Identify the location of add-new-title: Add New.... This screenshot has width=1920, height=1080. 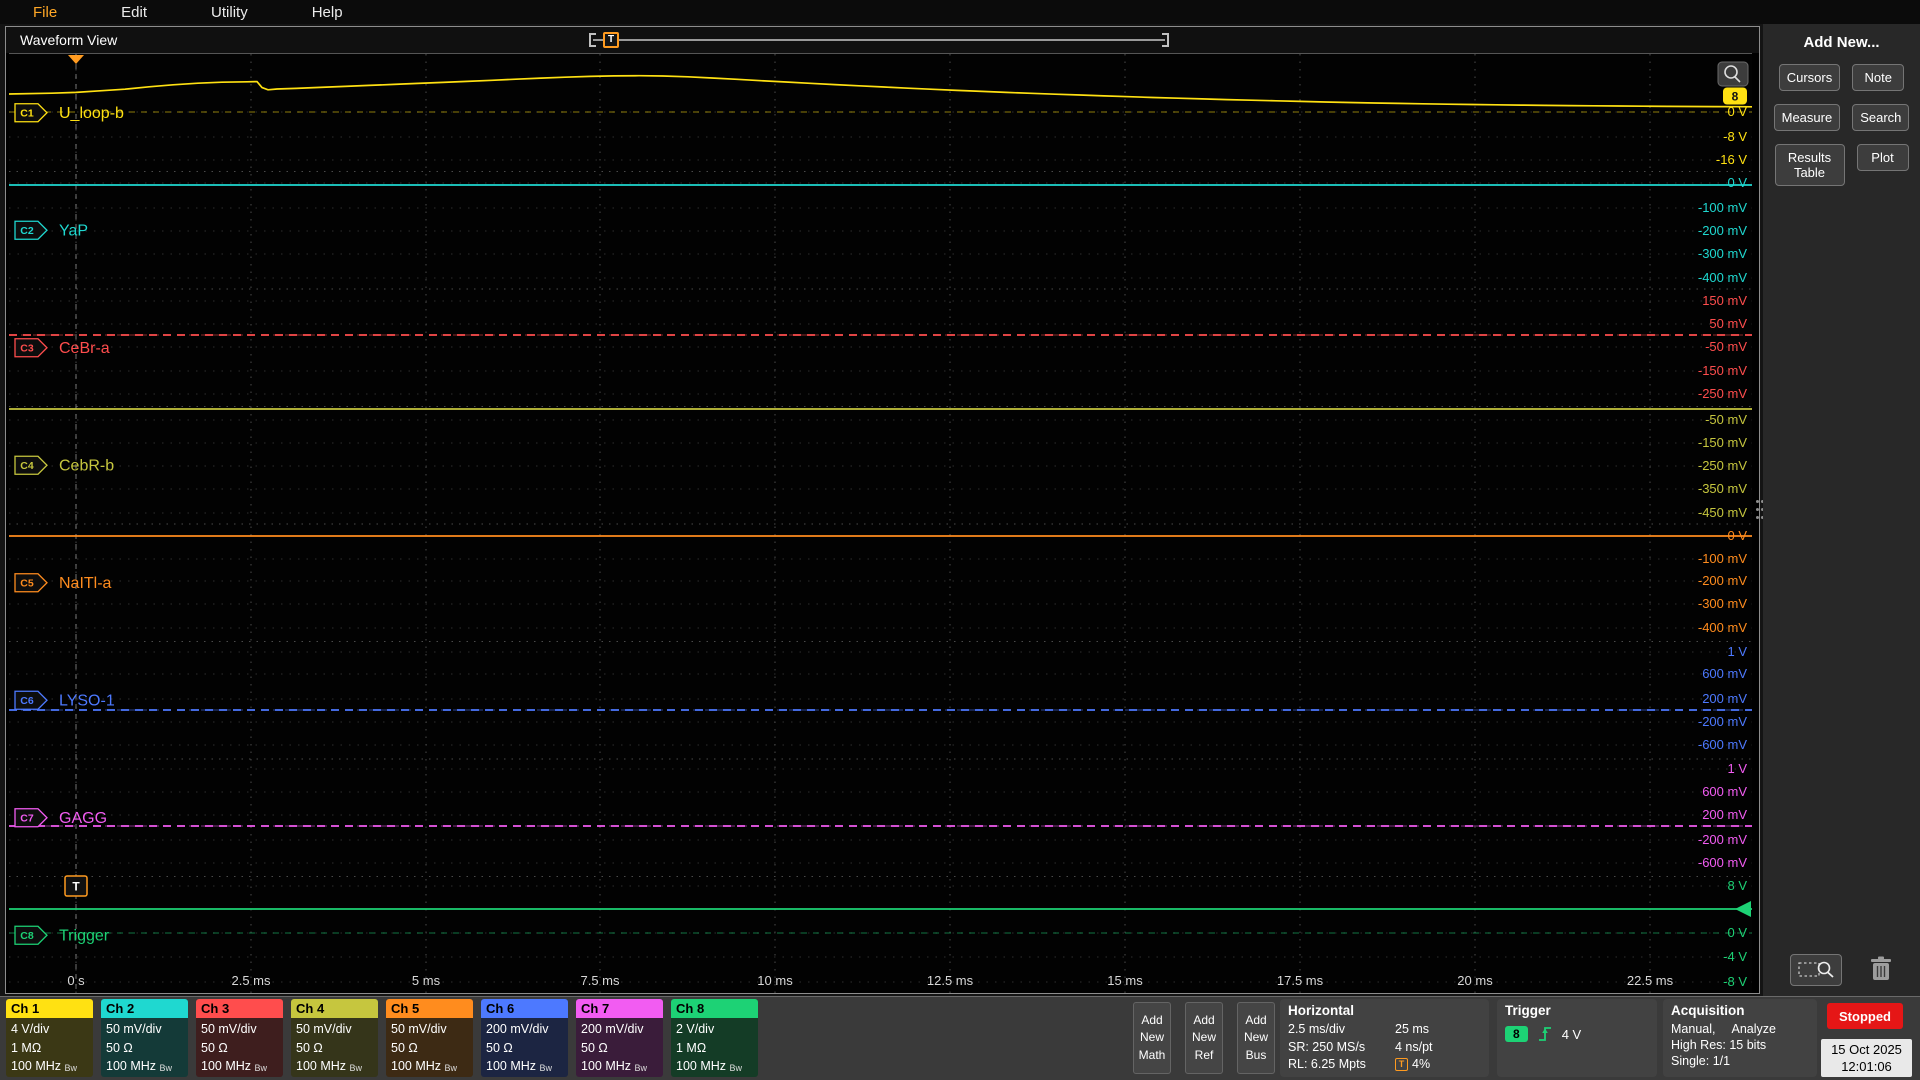
(1841, 42).